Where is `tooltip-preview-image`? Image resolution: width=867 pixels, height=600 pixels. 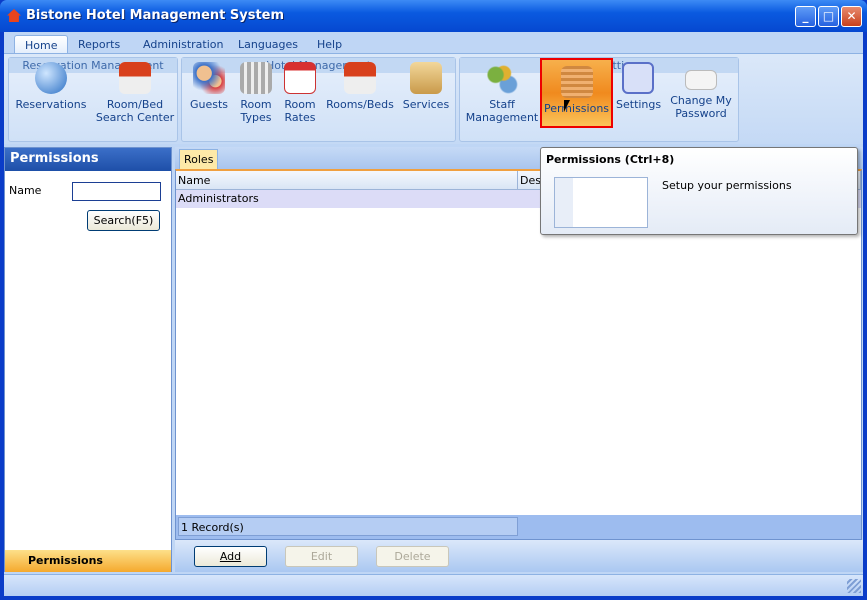
tooltip-preview-image is located at coordinates (601, 202).